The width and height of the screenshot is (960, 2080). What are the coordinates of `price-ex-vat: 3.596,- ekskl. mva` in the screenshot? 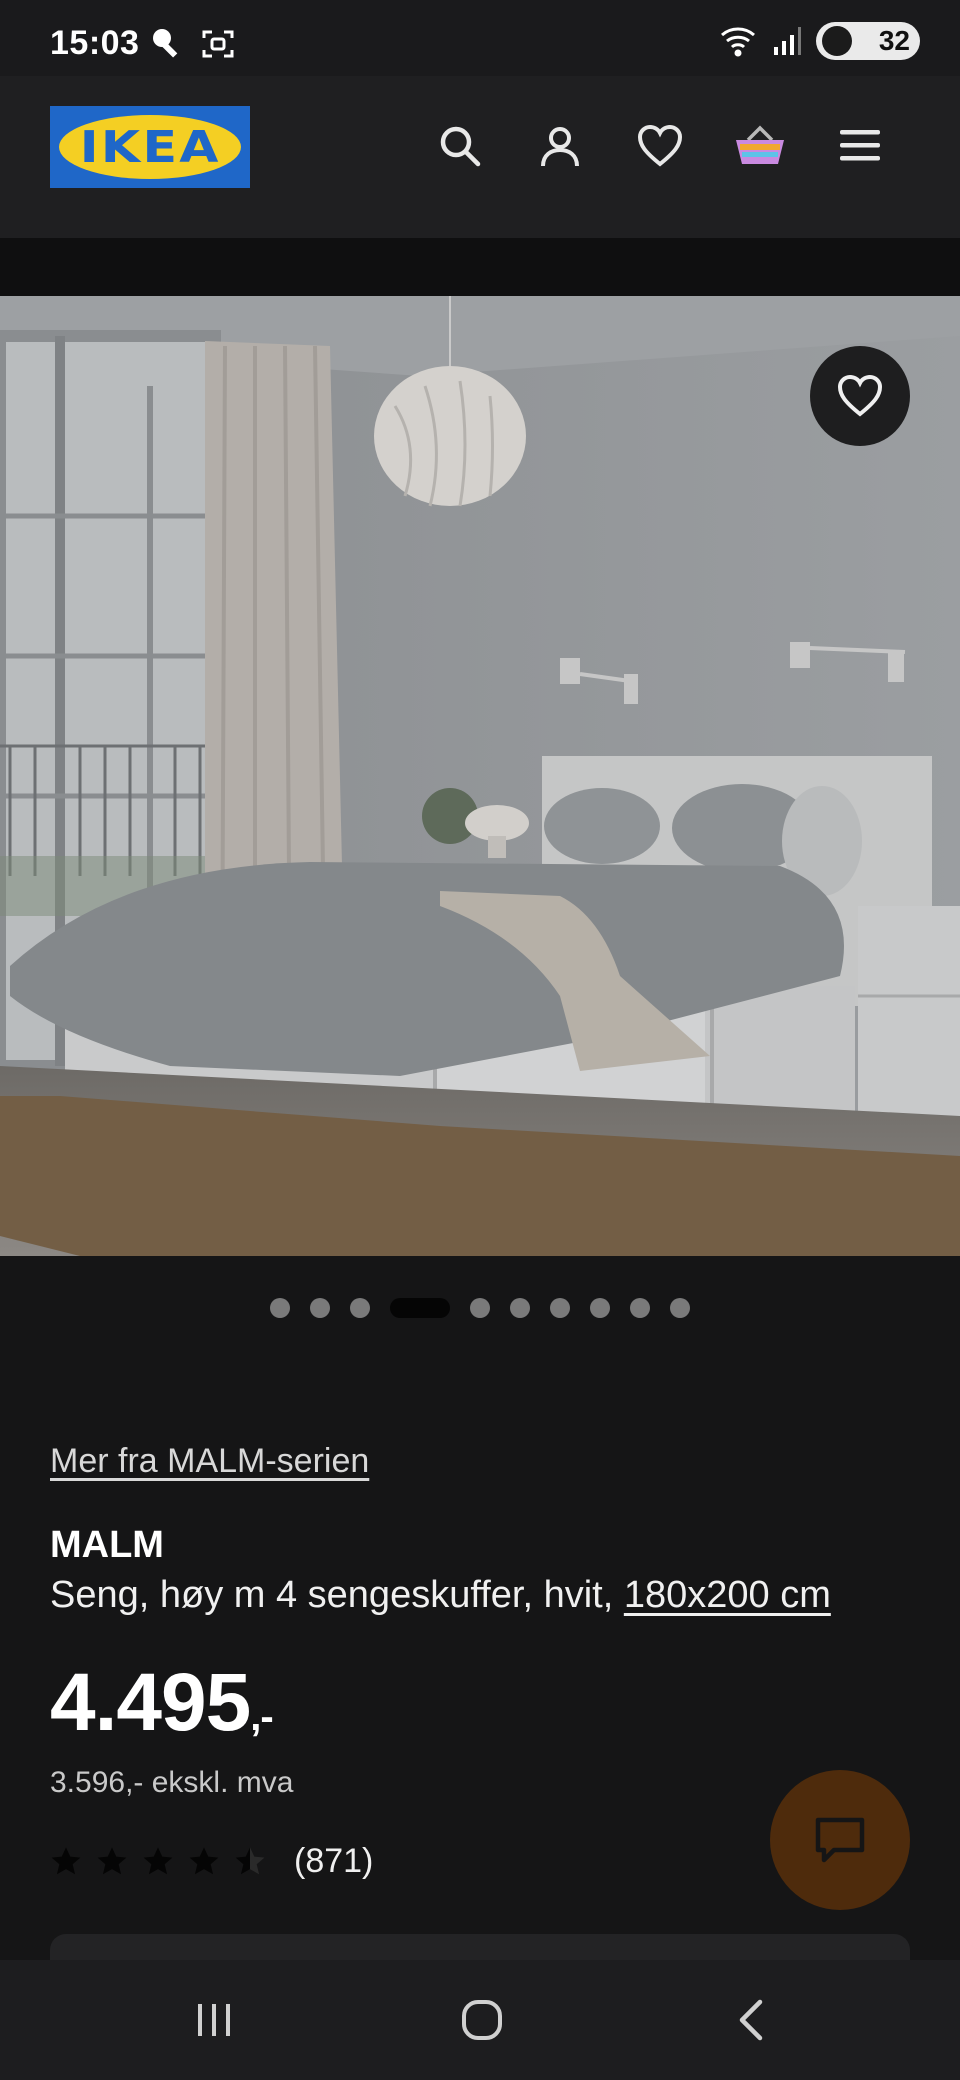 It's located at (172, 1782).